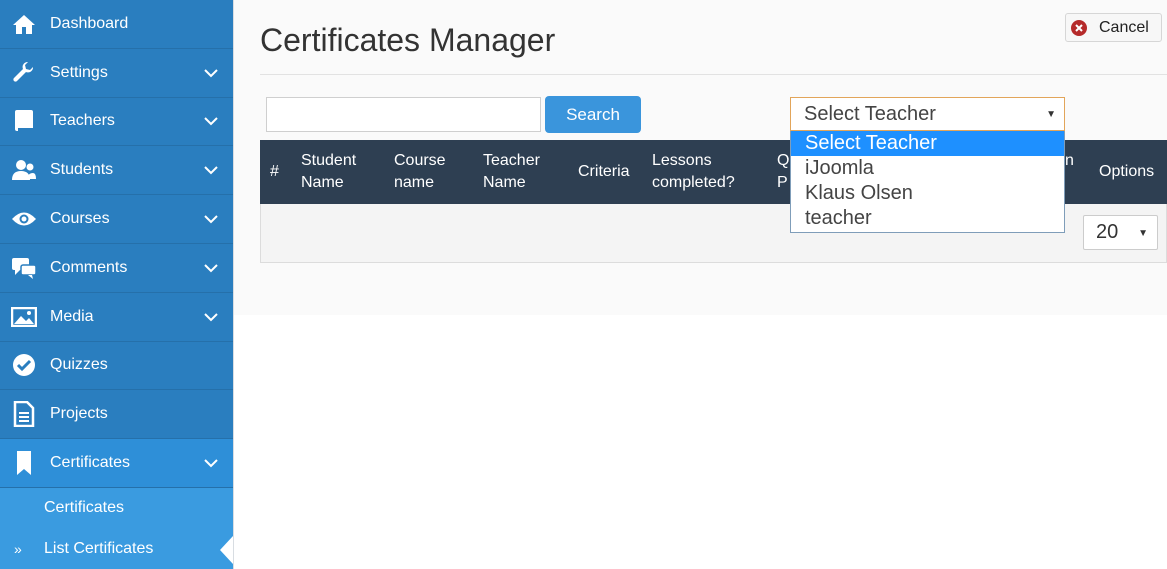 Image resolution: width=1167 pixels, height=569 pixels. I want to click on sidebar-item-quizzes: Quizzes, so click(116, 366).